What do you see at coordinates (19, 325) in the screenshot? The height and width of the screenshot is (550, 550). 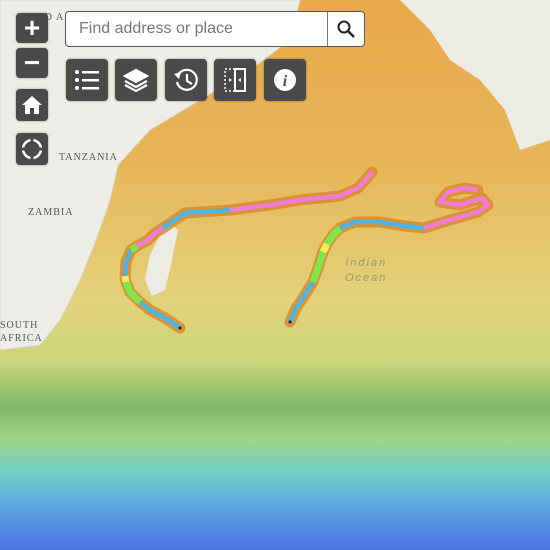 I see `label-south: SOUTH` at bounding box center [19, 325].